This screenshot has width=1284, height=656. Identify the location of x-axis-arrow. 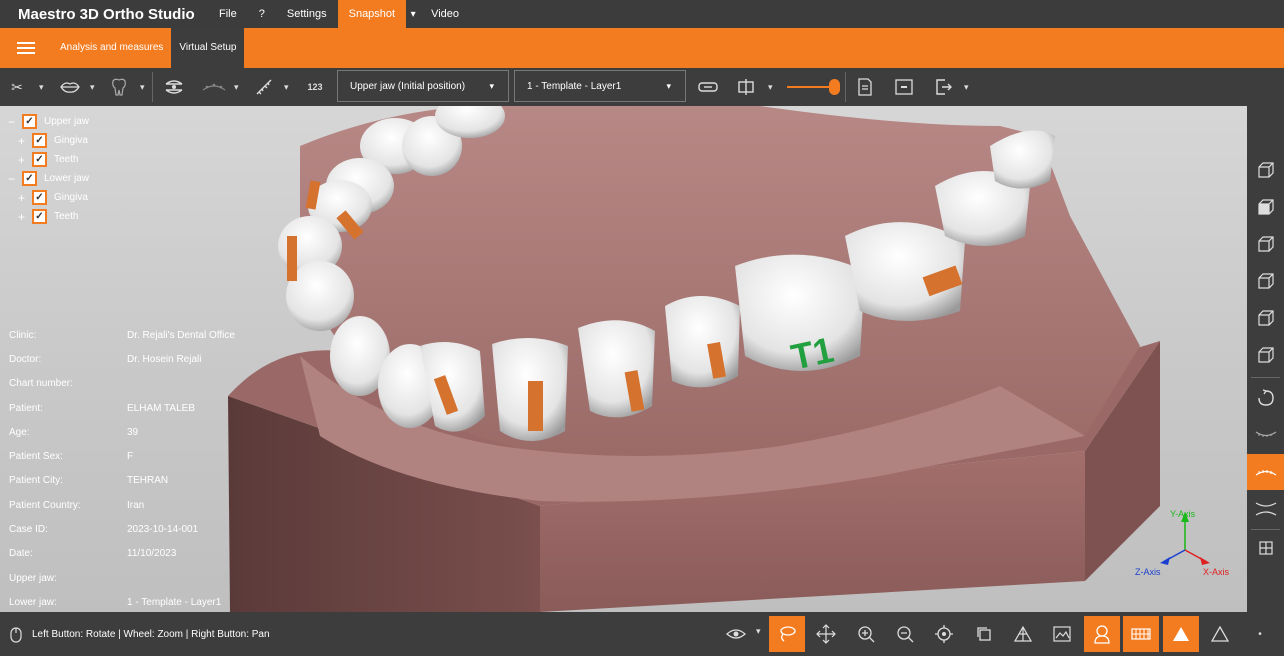
(1205, 561).